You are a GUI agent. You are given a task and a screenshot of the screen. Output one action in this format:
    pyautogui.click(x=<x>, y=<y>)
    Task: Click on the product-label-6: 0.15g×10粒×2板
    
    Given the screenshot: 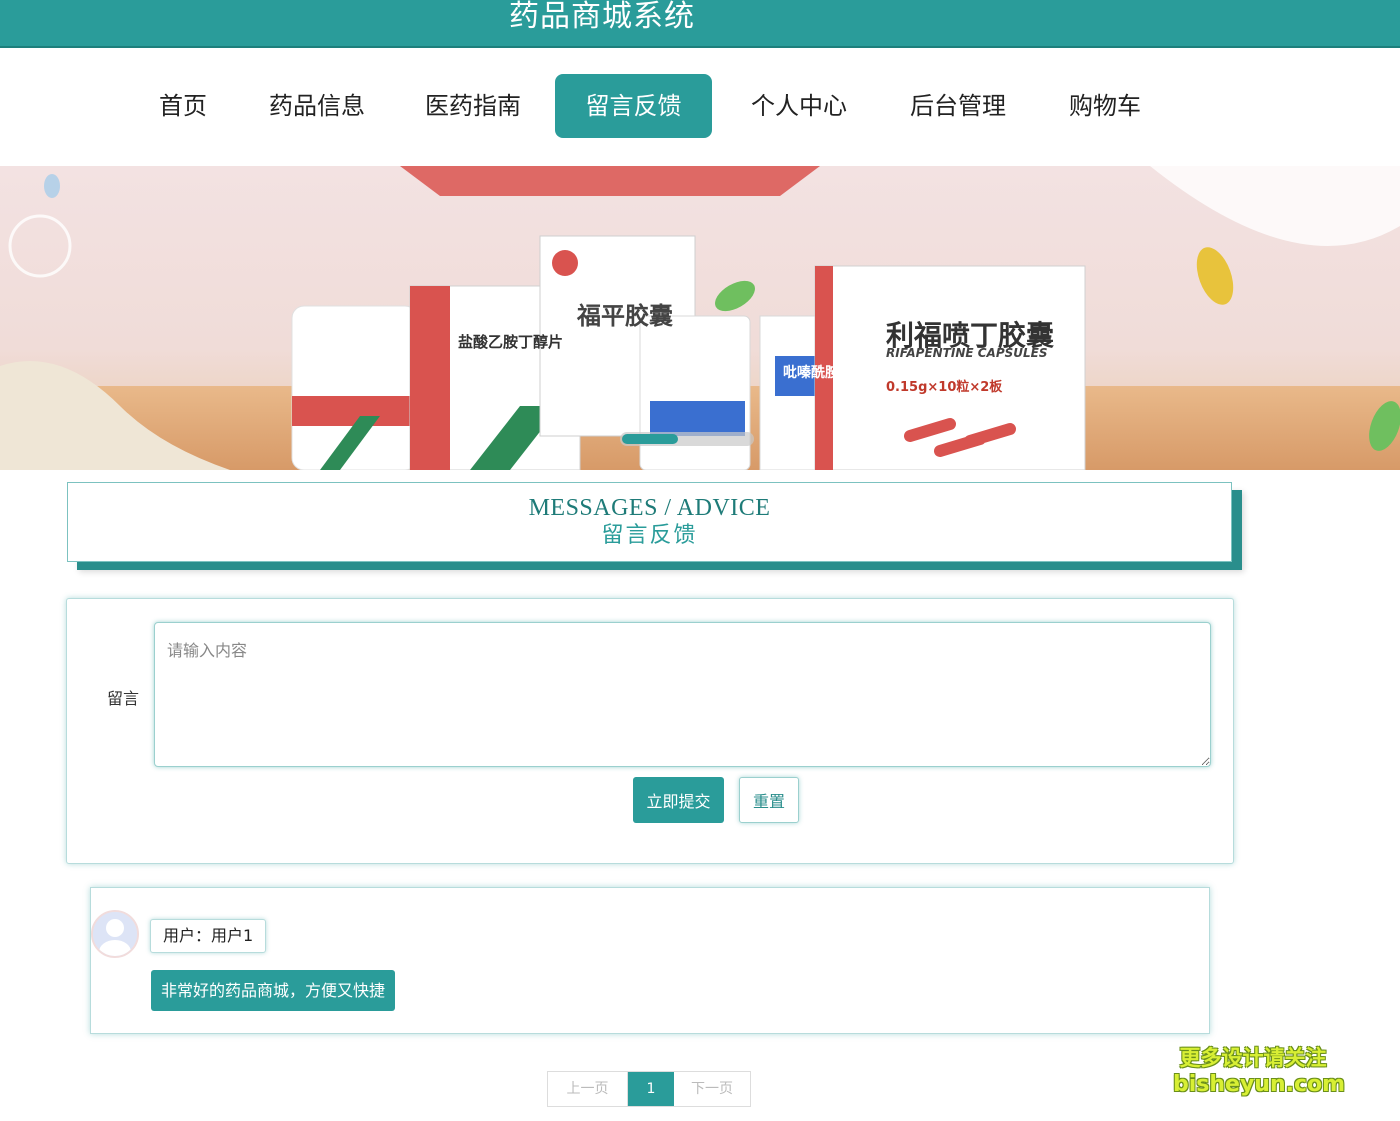 What is the action you would take?
    pyautogui.click(x=944, y=387)
    